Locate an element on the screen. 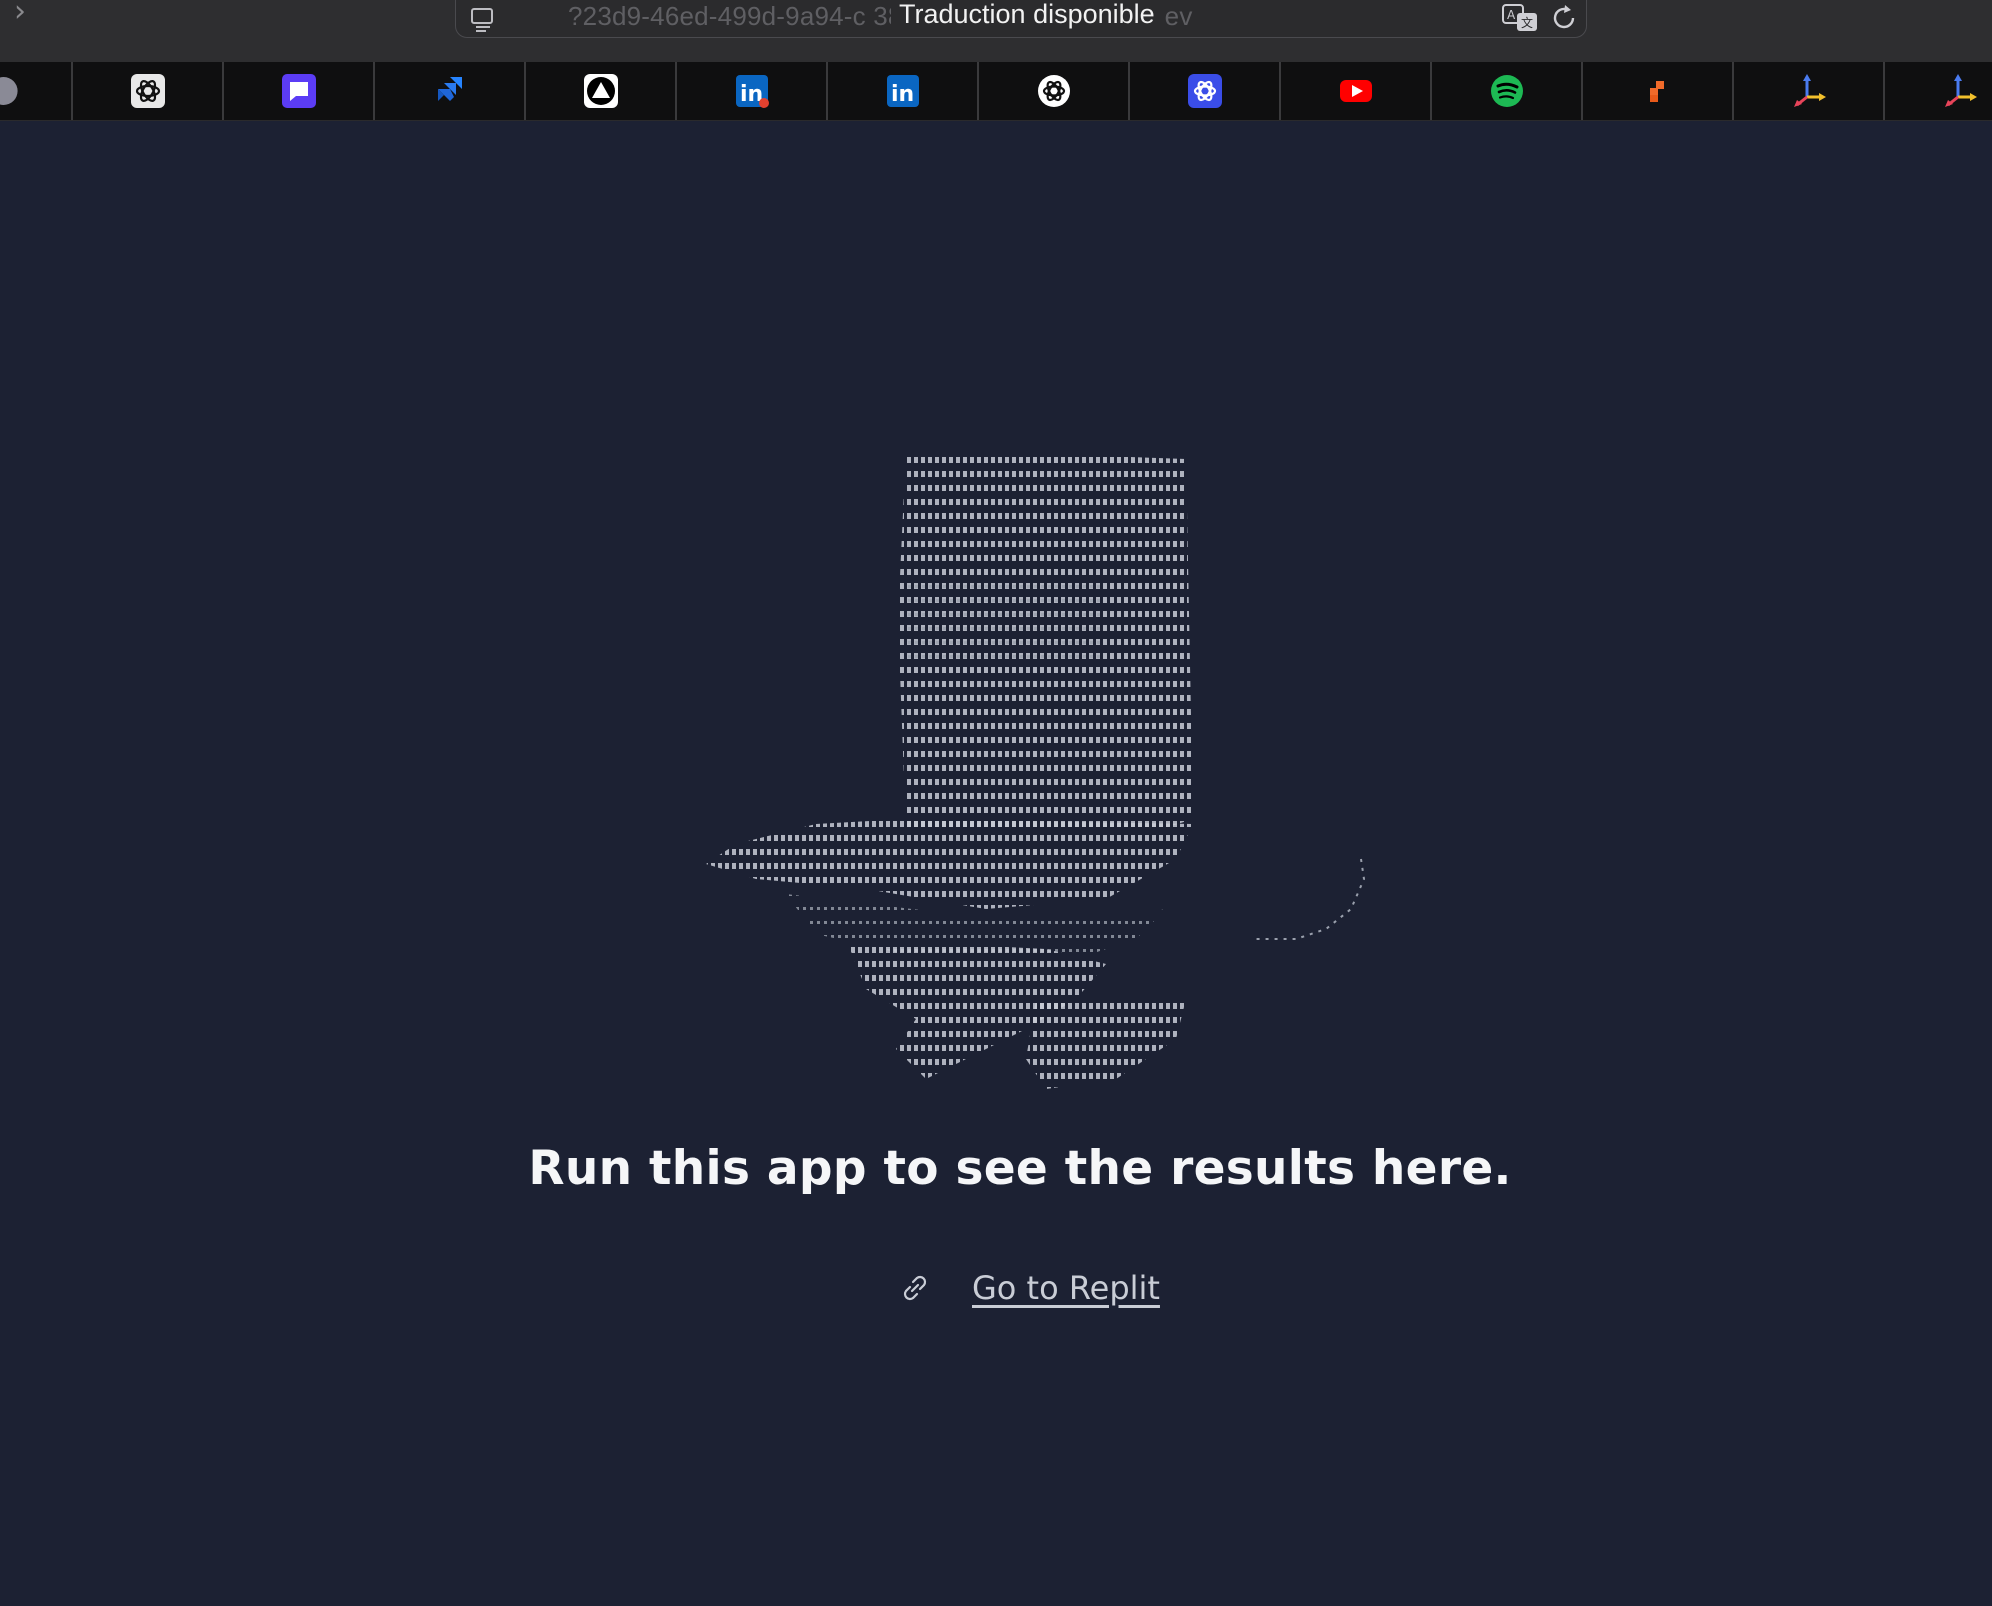 Image resolution: width=1992 pixels, height=1606 pixels. favorite-linkedin-notify: in is located at coordinates (752, 91).